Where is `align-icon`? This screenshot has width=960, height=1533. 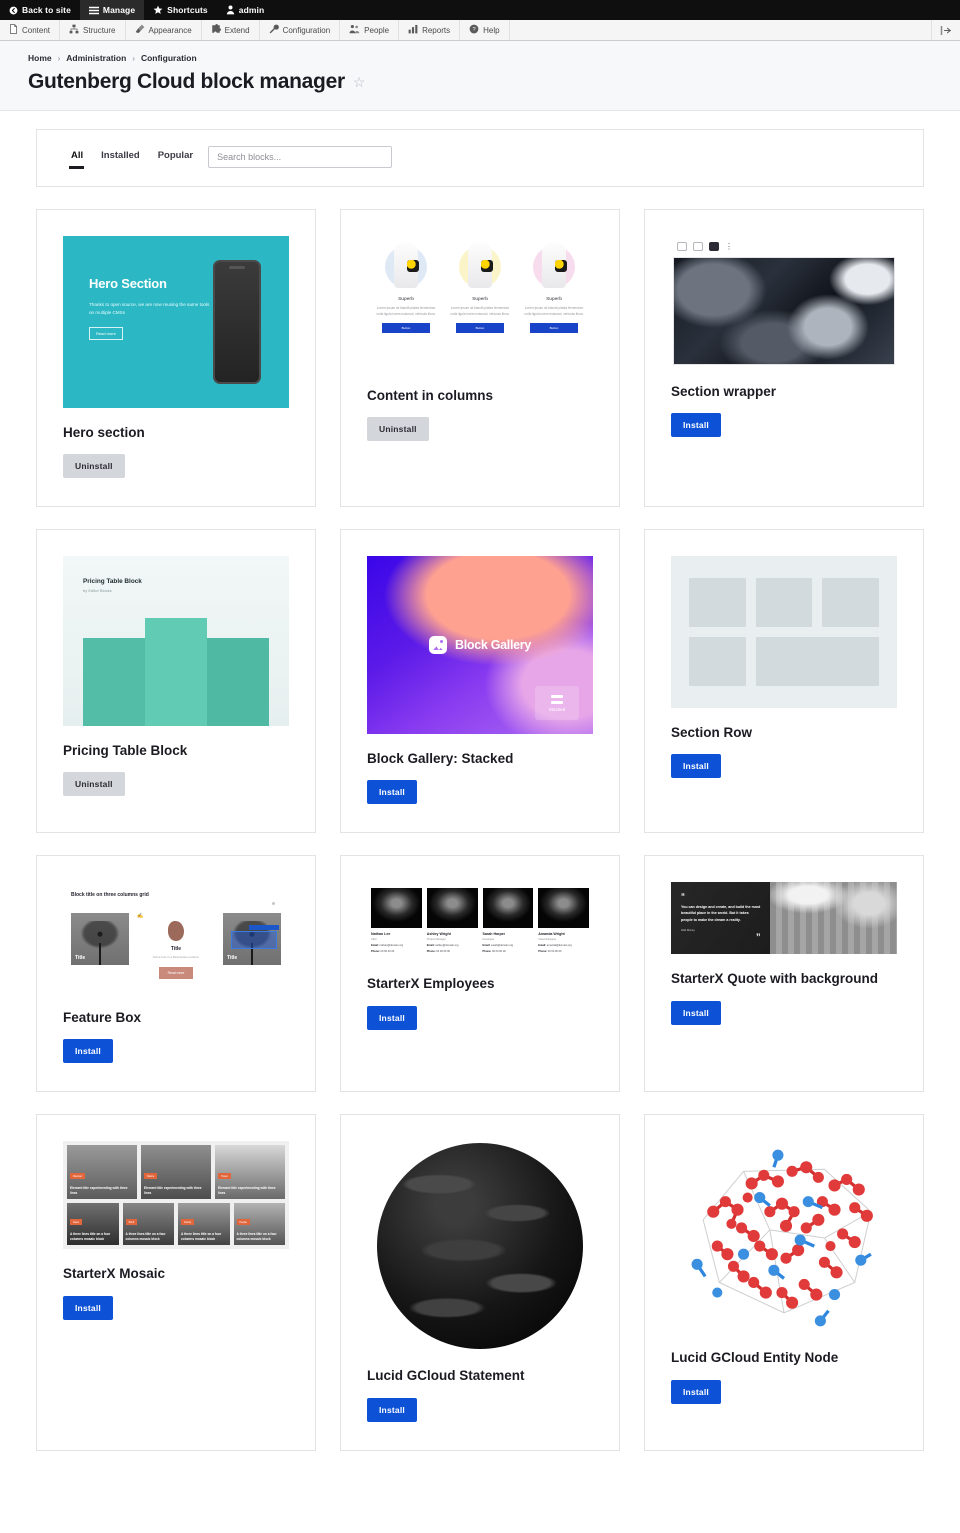
align-icon is located at coordinates (698, 246).